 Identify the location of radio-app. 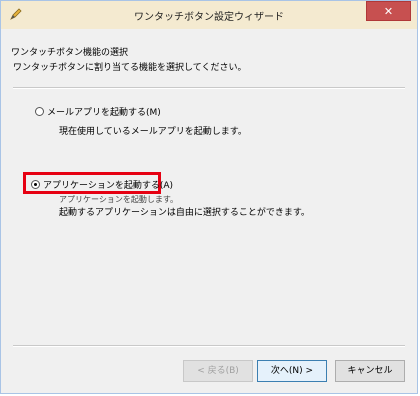
(35, 184).